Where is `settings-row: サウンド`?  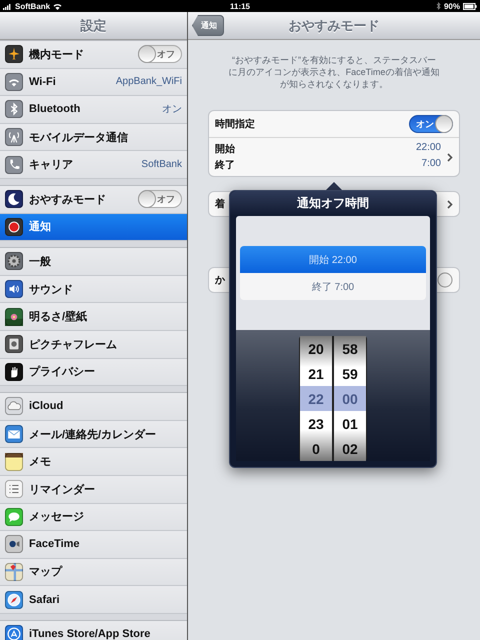
settings-row: サウンド is located at coordinates (93, 290).